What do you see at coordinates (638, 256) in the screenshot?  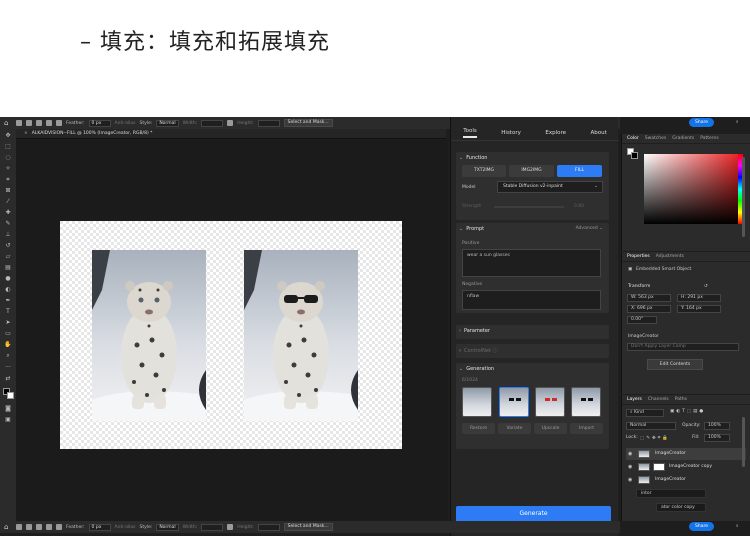 I see `tab-properties: Properties` at bounding box center [638, 256].